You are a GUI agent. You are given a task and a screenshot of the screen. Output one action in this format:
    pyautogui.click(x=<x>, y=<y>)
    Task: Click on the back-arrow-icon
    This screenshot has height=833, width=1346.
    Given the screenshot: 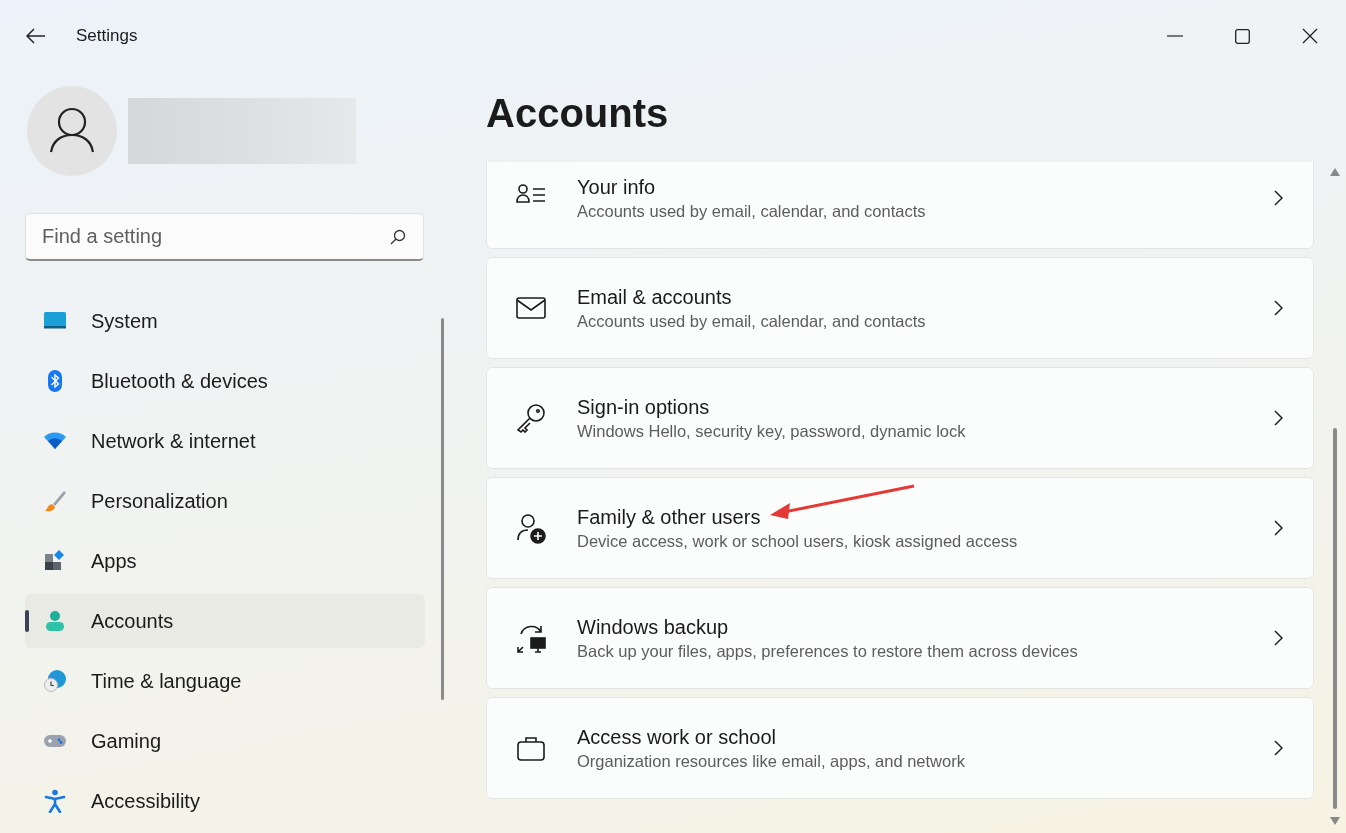 What is the action you would take?
    pyautogui.click(x=36, y=36)
    